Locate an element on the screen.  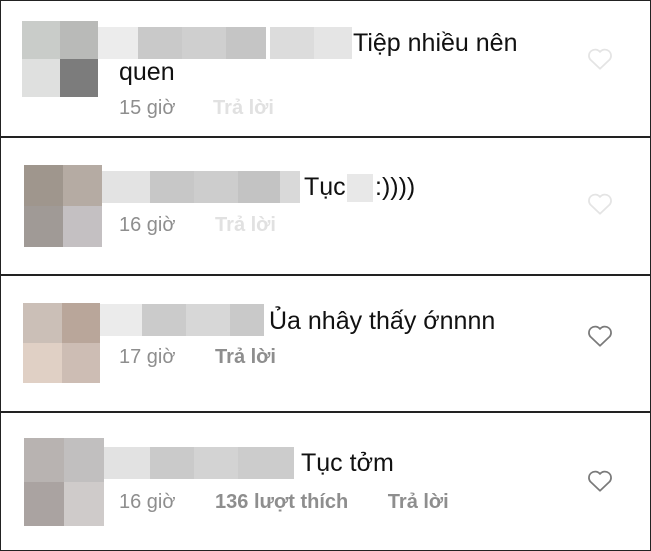
comment-meta: 17 giờ Trả lời is located at coordinates (197, 357).